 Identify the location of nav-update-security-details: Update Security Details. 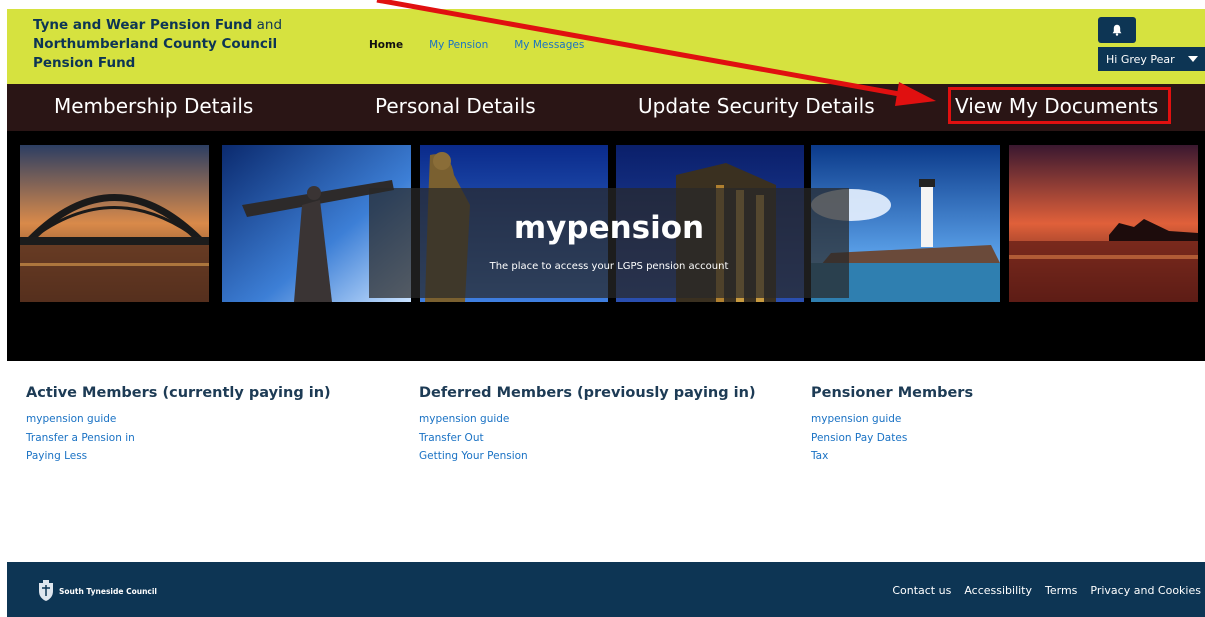
(756, 106).